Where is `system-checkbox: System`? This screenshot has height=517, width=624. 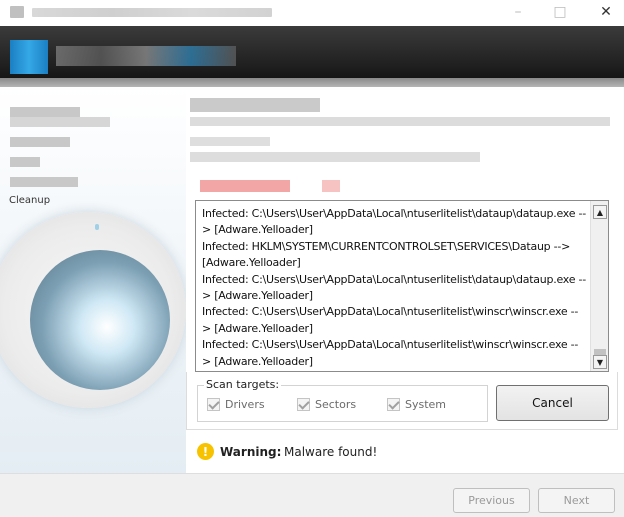
system-checkbox: System is located at coordinates (416, 404).